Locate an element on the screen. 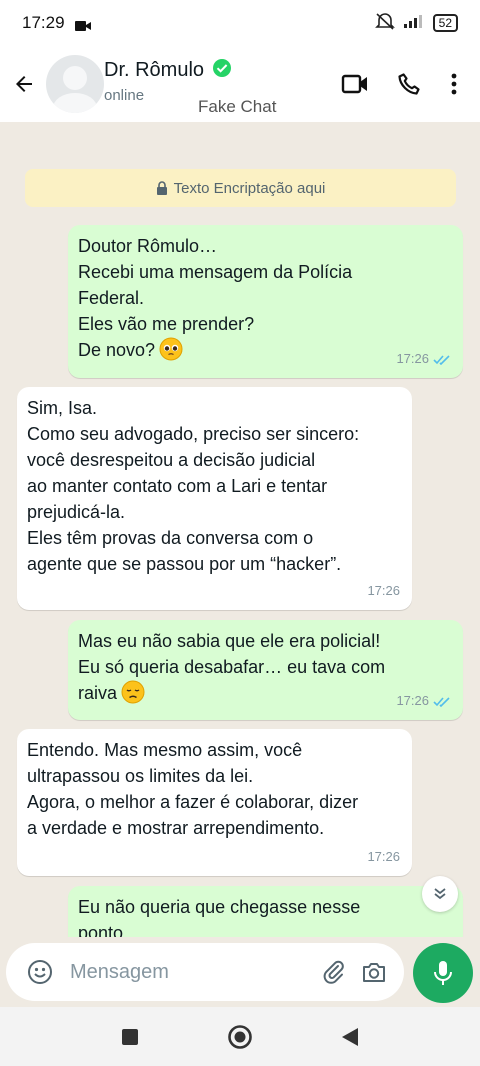  message-composer: Mensagem is located at coordinates (240, 972).